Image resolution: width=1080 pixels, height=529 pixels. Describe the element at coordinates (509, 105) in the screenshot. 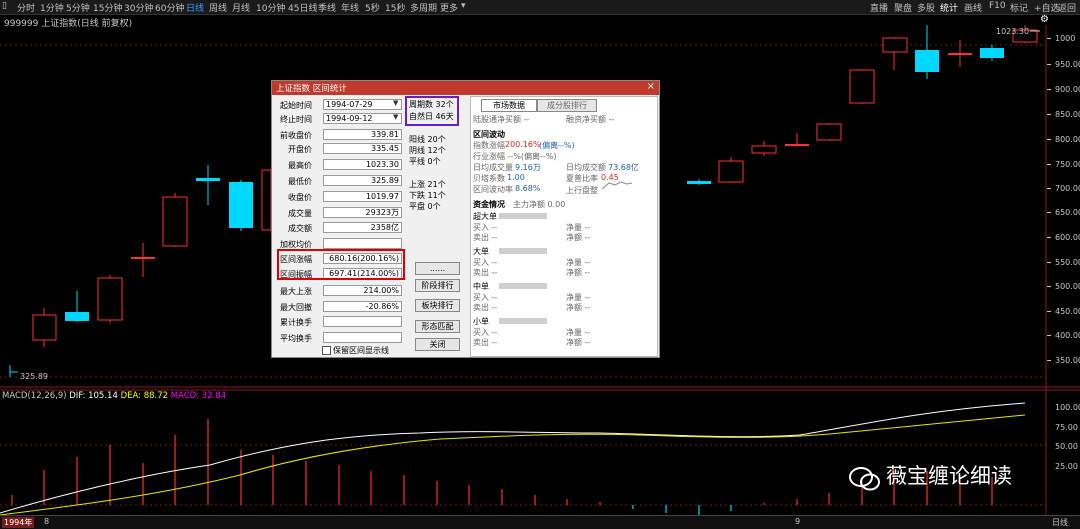

I see `tab-market-data: 市场数据` at that location.